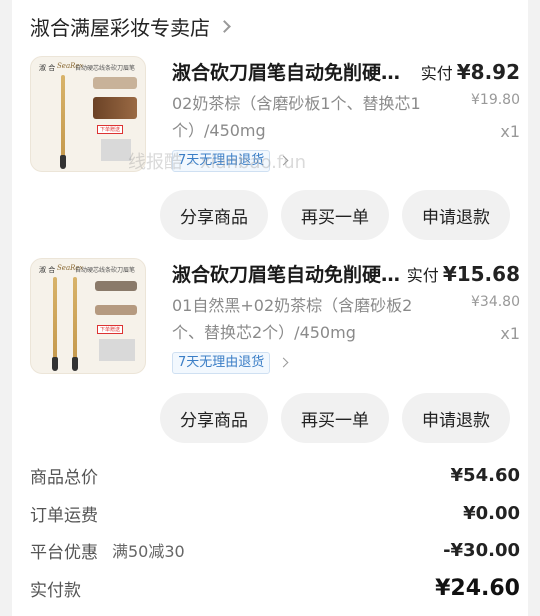 The height and width of the screenshot is (616, 540). I want to click on paid-total-row: 实付款 ¥24.60, so click(275, 588).